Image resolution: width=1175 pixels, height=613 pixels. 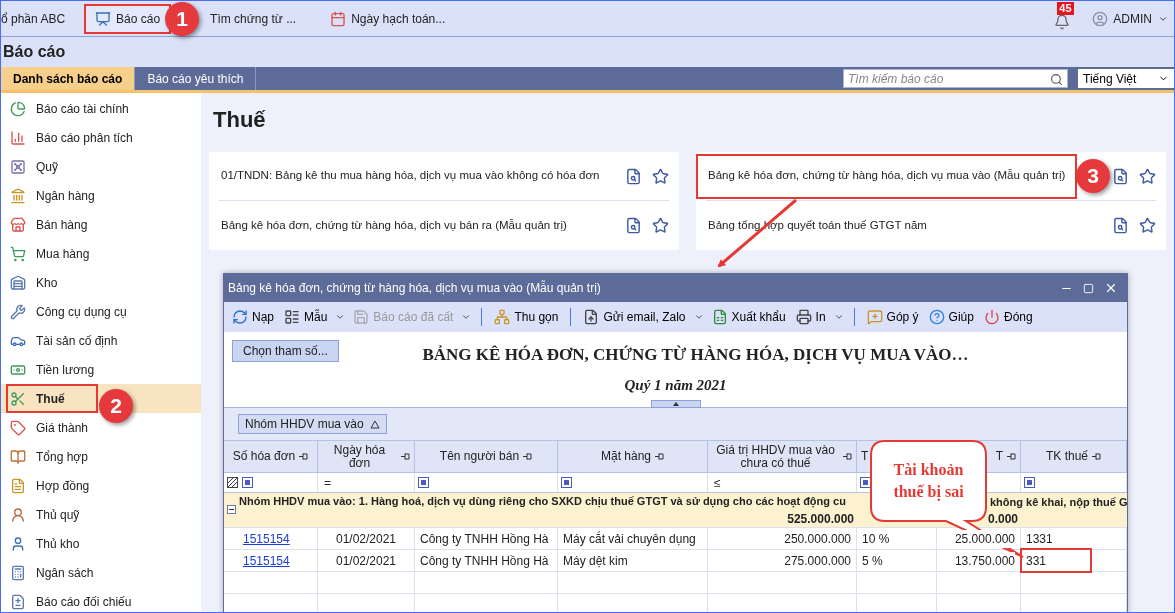 What do you see at coordinates (928, 481) in the screenshot?
I see `callout-text: Tài khoản thuế bị sai` at bounding box center [928, 481].